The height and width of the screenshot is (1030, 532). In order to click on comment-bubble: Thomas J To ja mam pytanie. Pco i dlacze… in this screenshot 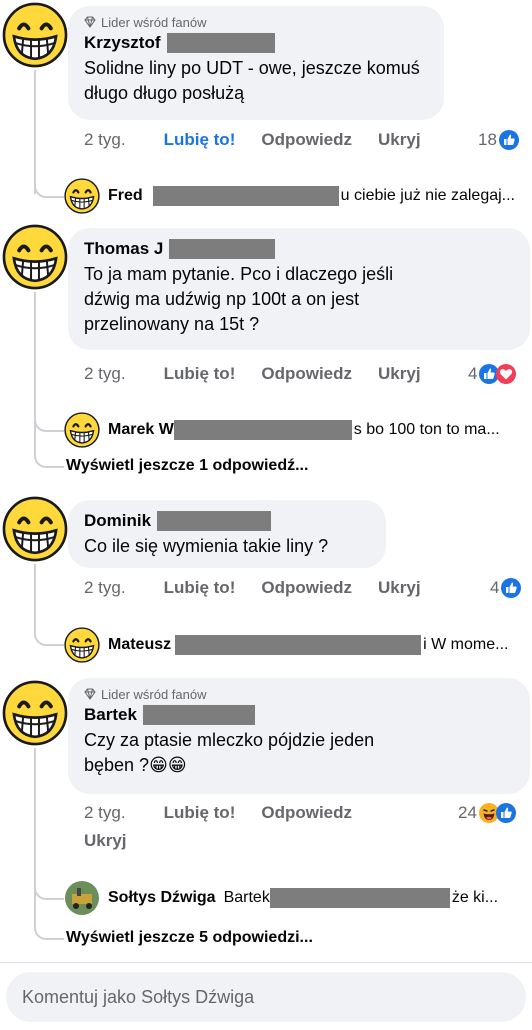, I will do `click(299, 289)`.